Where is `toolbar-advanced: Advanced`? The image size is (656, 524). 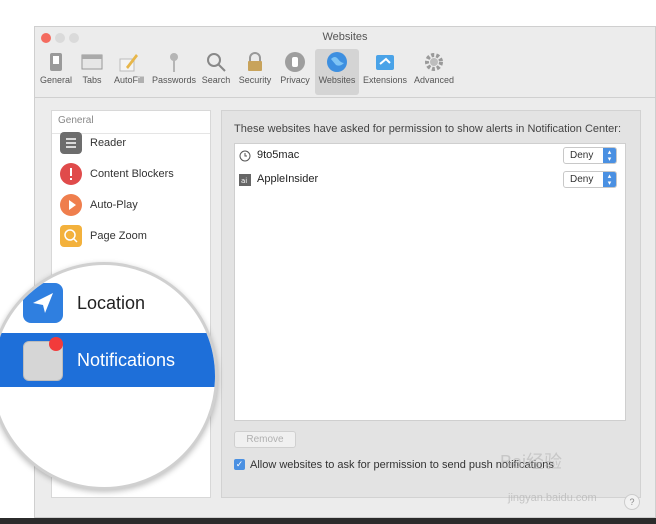 toolbar-advanced: Advanced is located at coordinates (434, 72).